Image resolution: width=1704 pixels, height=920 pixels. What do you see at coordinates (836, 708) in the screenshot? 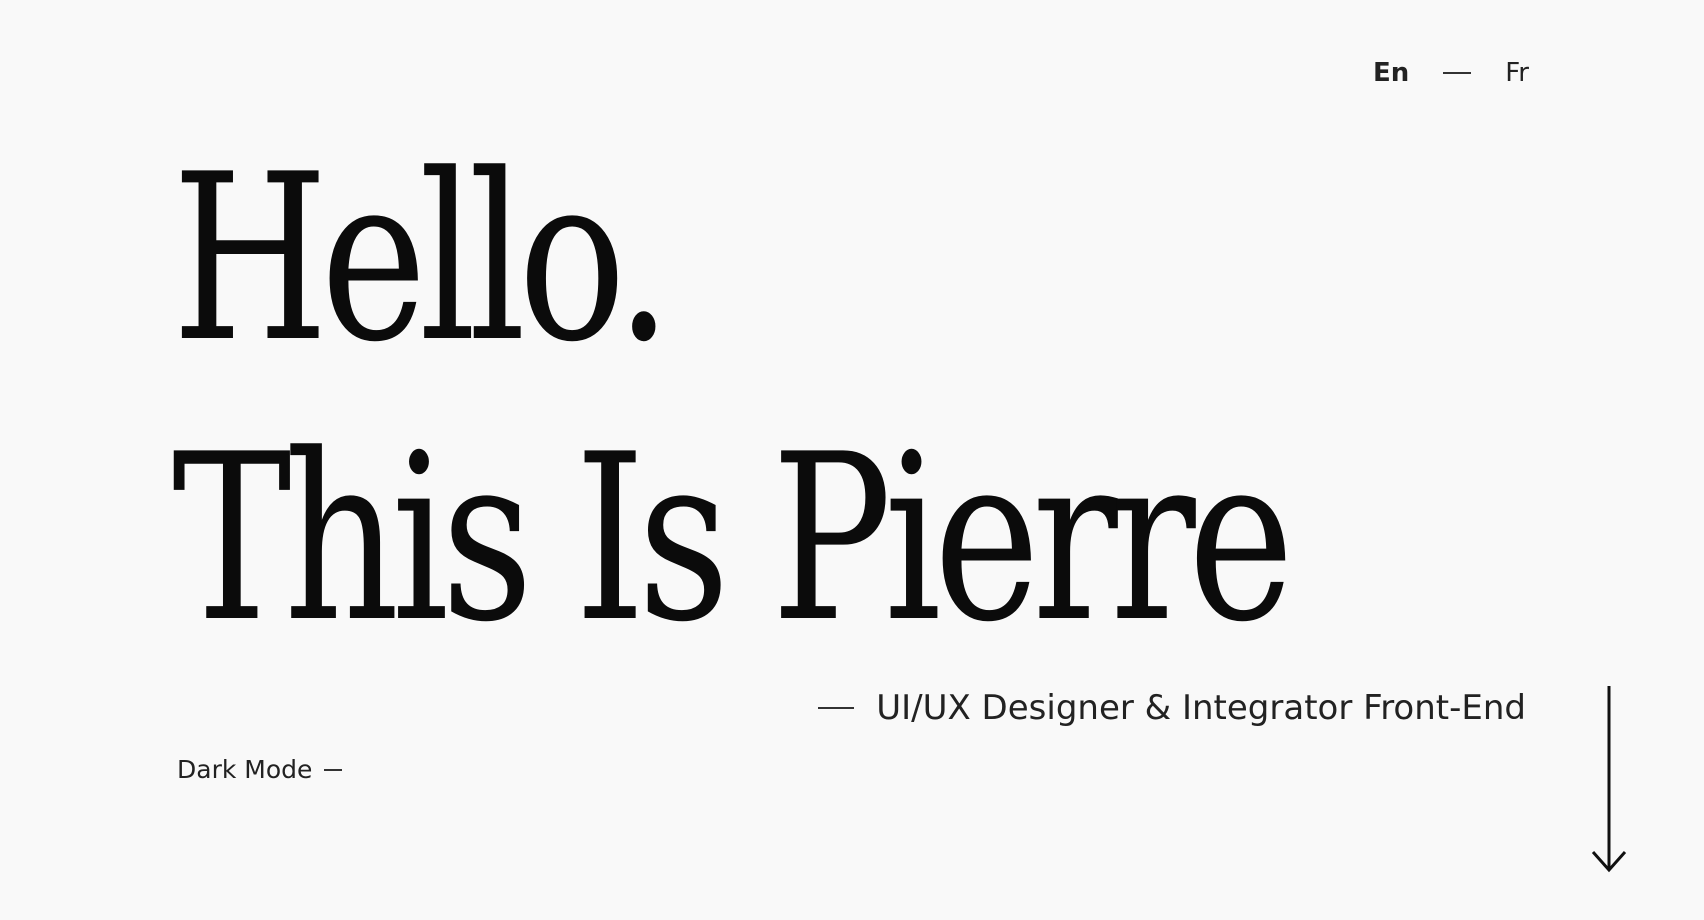
I see `subtitle-dash` at bounding box center [836, 708].